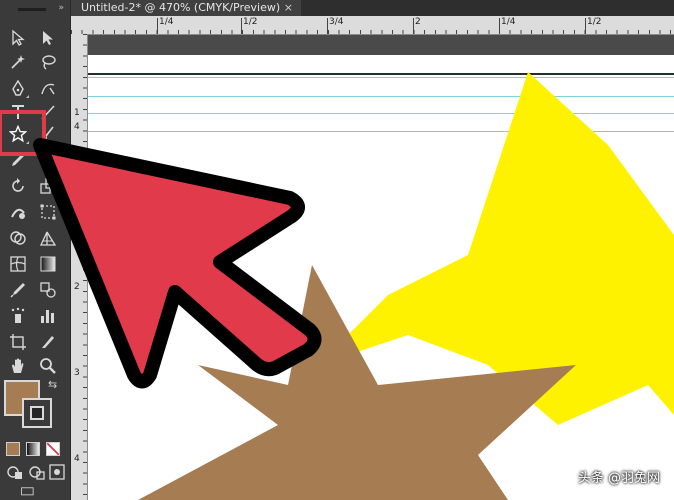 The height and width of the screenshot is (500, 674). I want to click on direct-selection-tool-icon, so click(48, 38).